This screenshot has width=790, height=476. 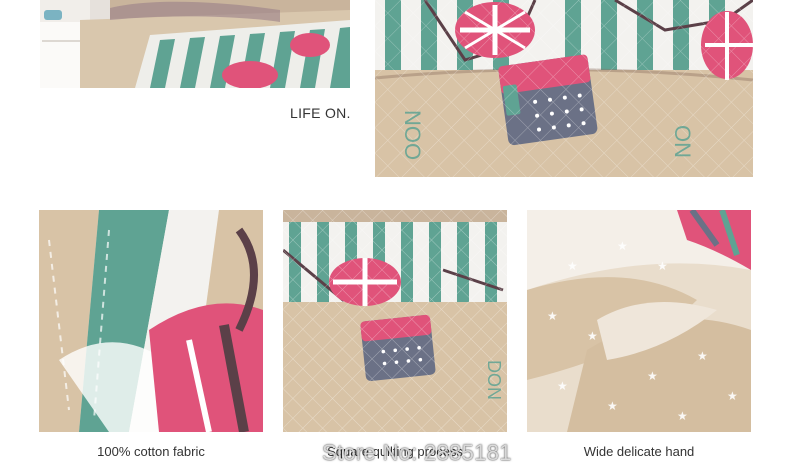 I want to click on delicate-hand-photo: ★ ★ ★ ★ ★ ★ ★ ★ ★ ★ ★, so click(x=639, y=321).